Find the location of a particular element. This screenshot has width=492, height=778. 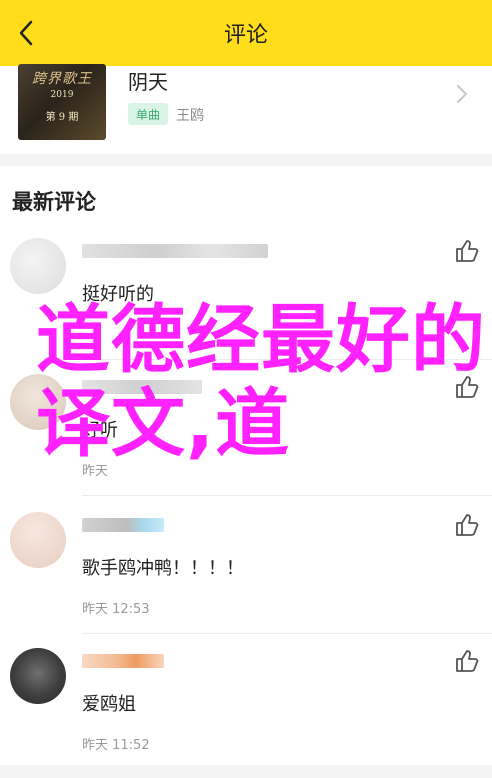

album-cover: 跨界歌王 2019 第 9 期 is located at coordinates (62, 102).